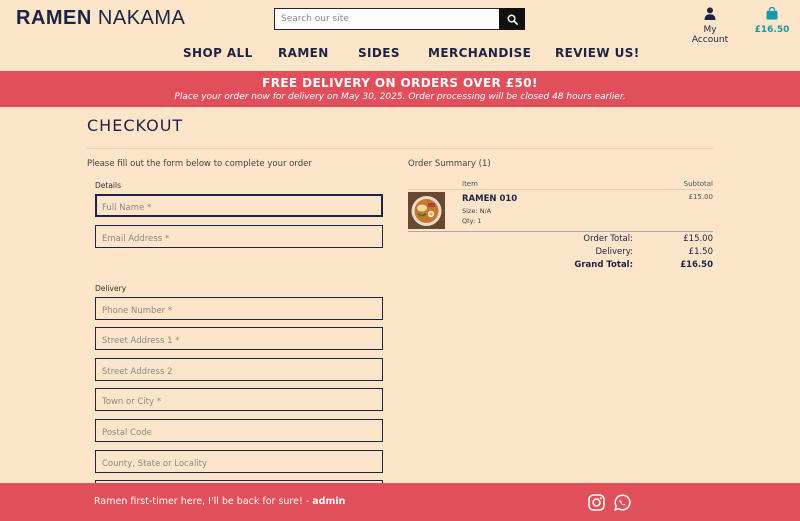 The height and width of the screenshot is (521, 800). I want to click on header: RAMEN NAKAMA My Account £16.50, so click(400, 22).